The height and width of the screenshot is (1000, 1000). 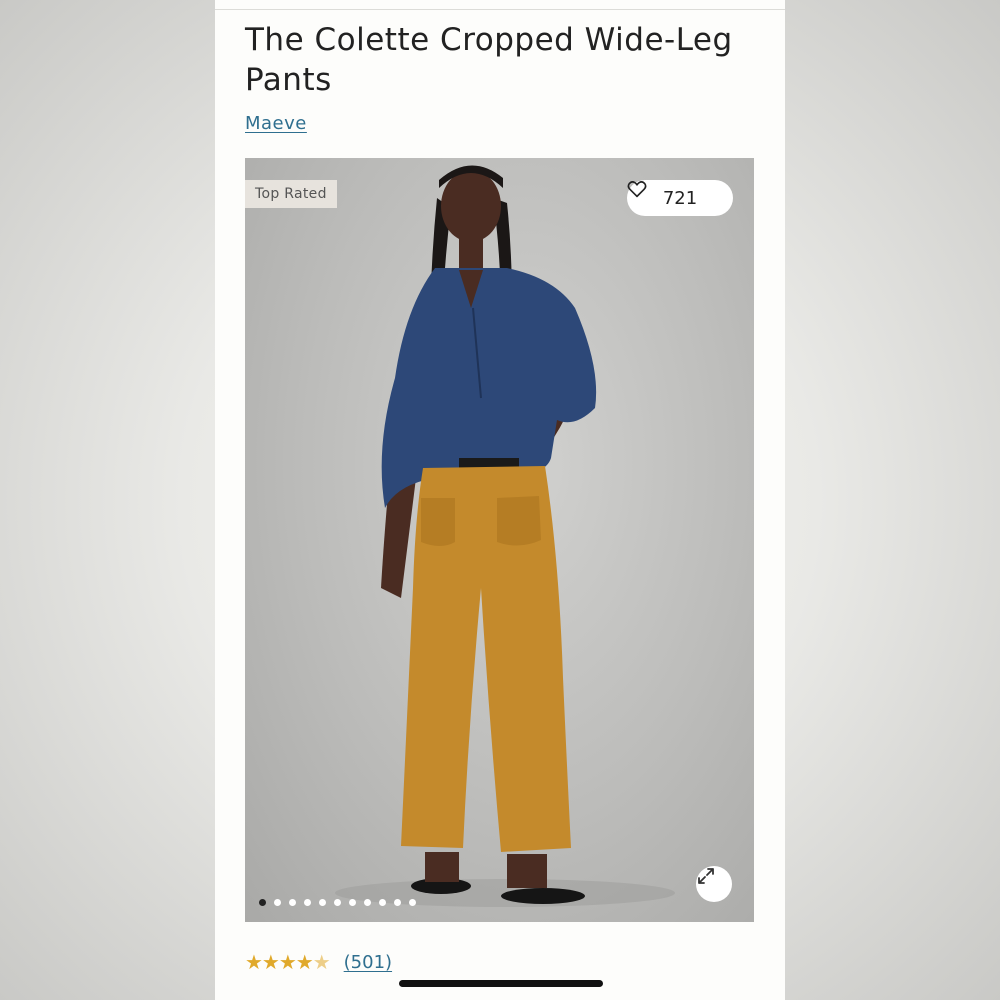 I want to click on home-indicator, so click(x=501, y=983).